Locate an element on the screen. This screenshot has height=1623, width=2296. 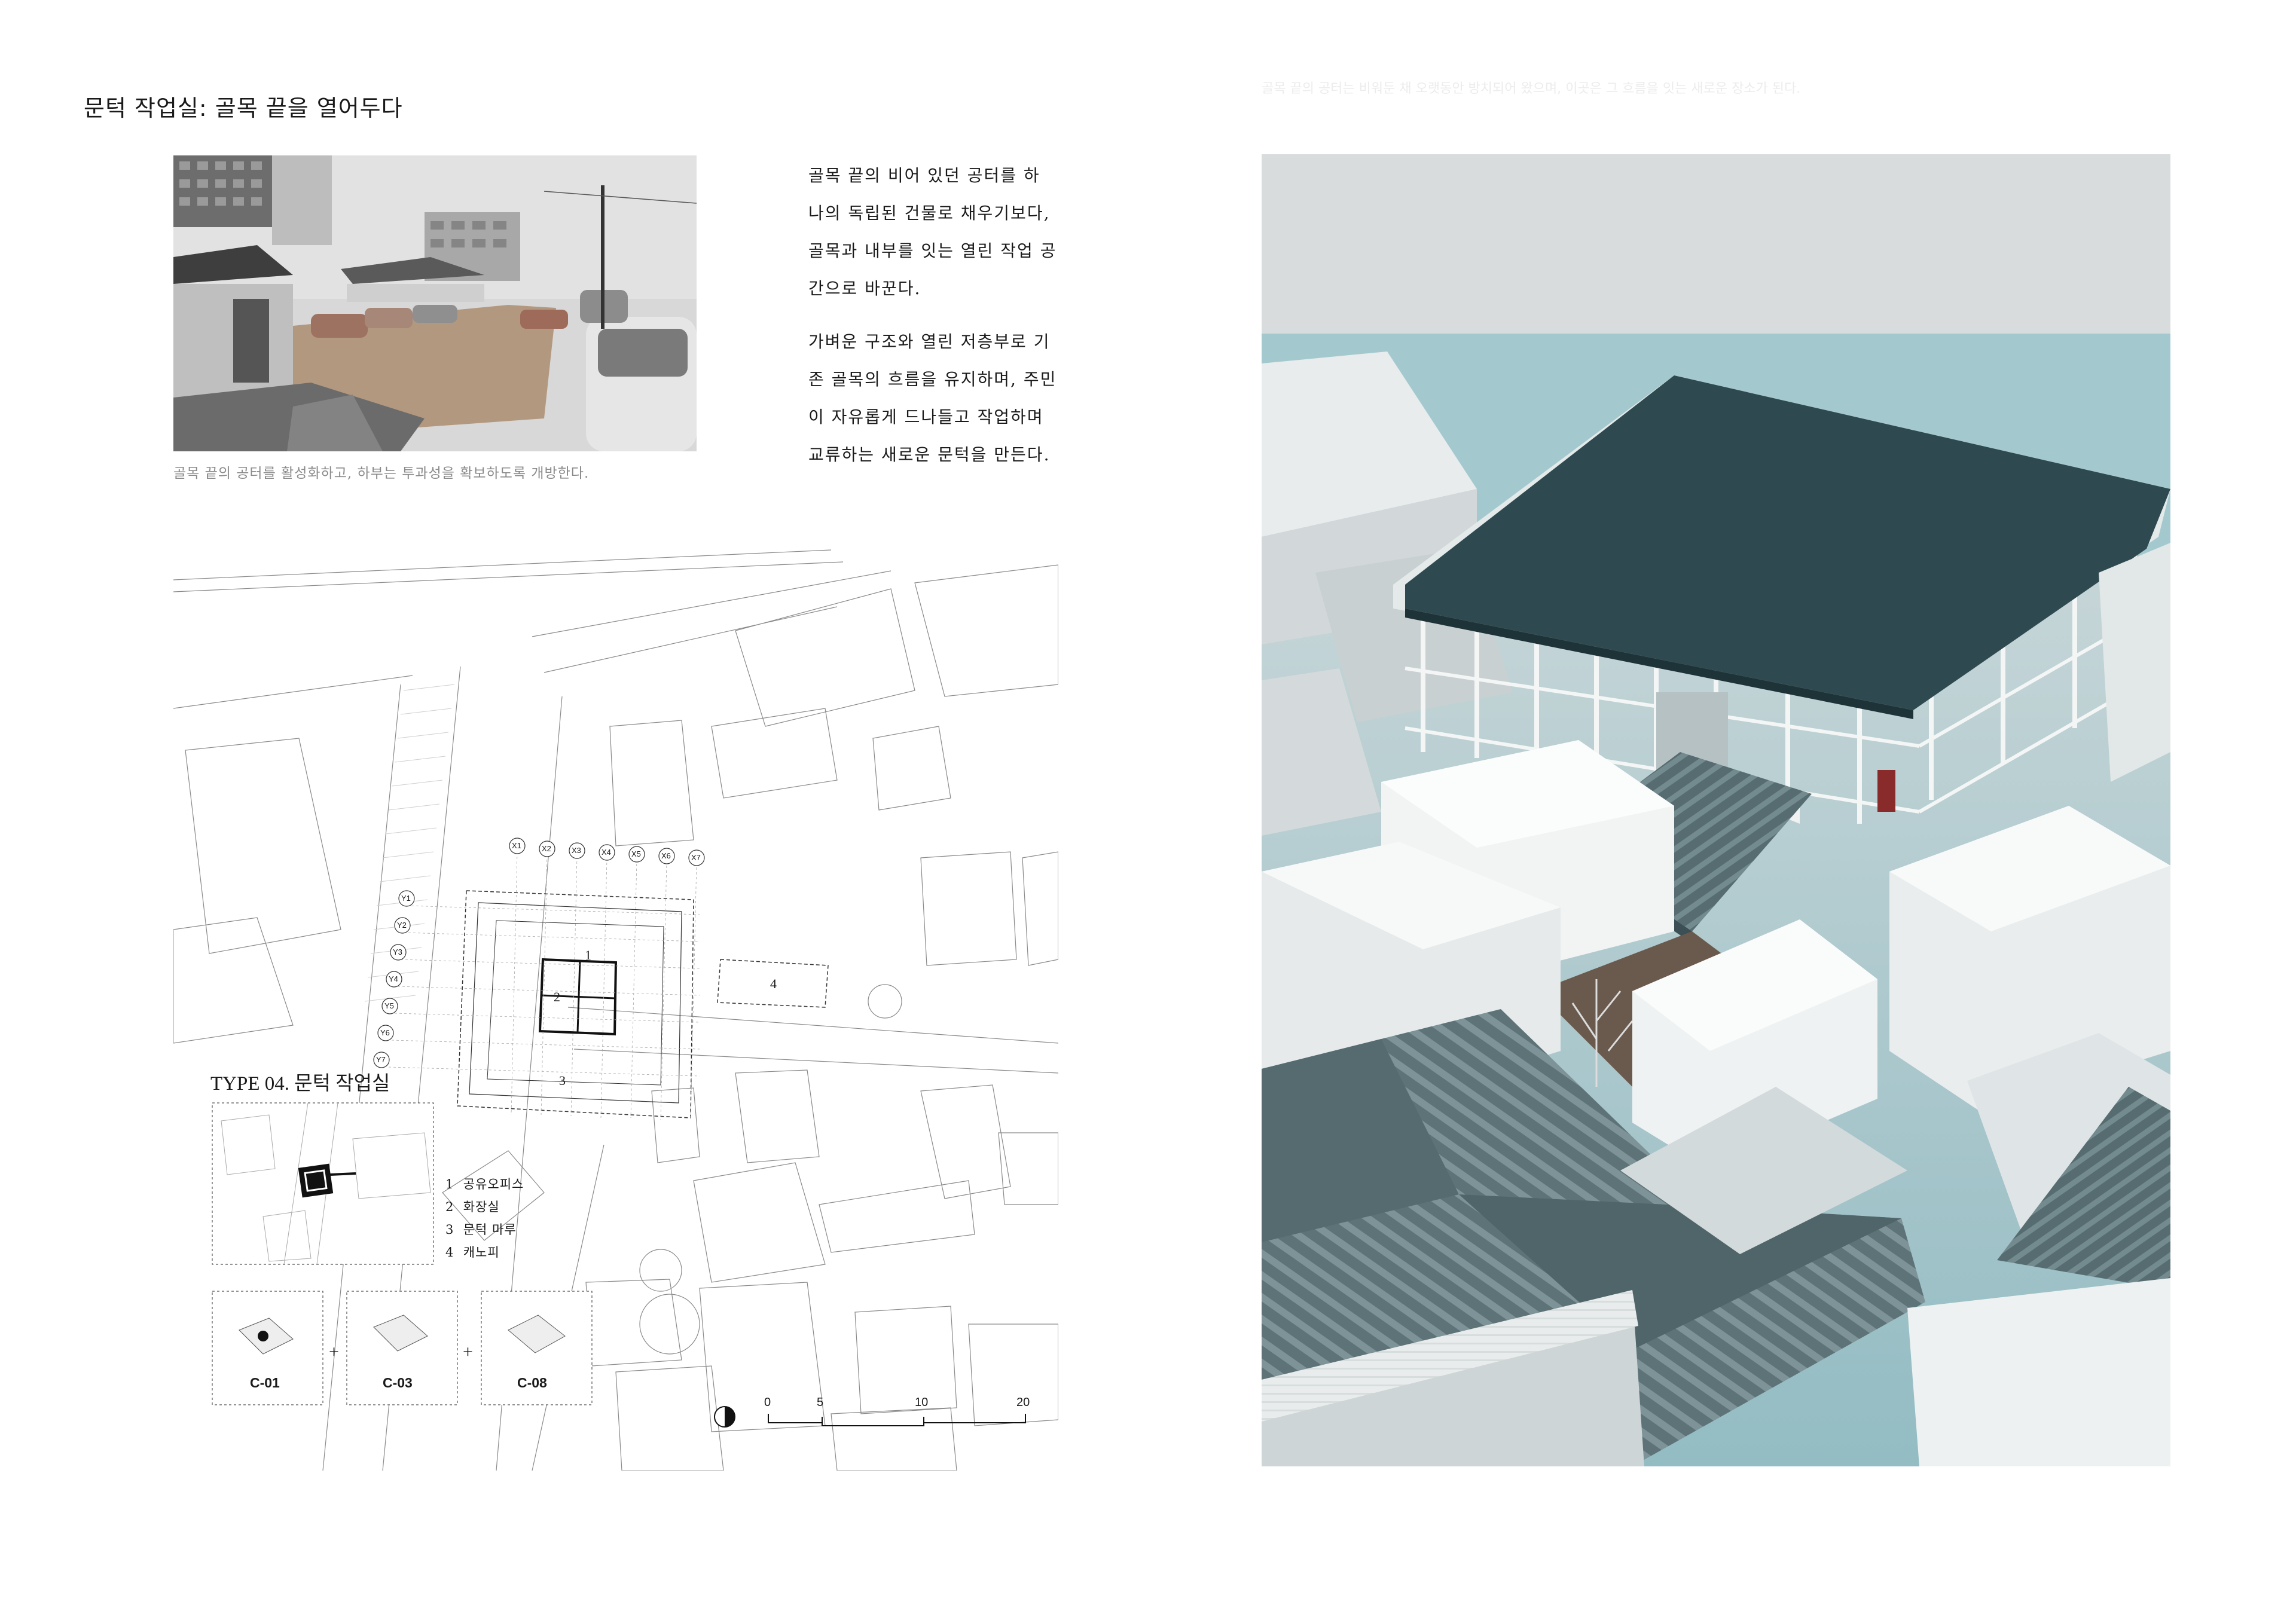
grid-label: Y1 is located at coordinates (406, 899).